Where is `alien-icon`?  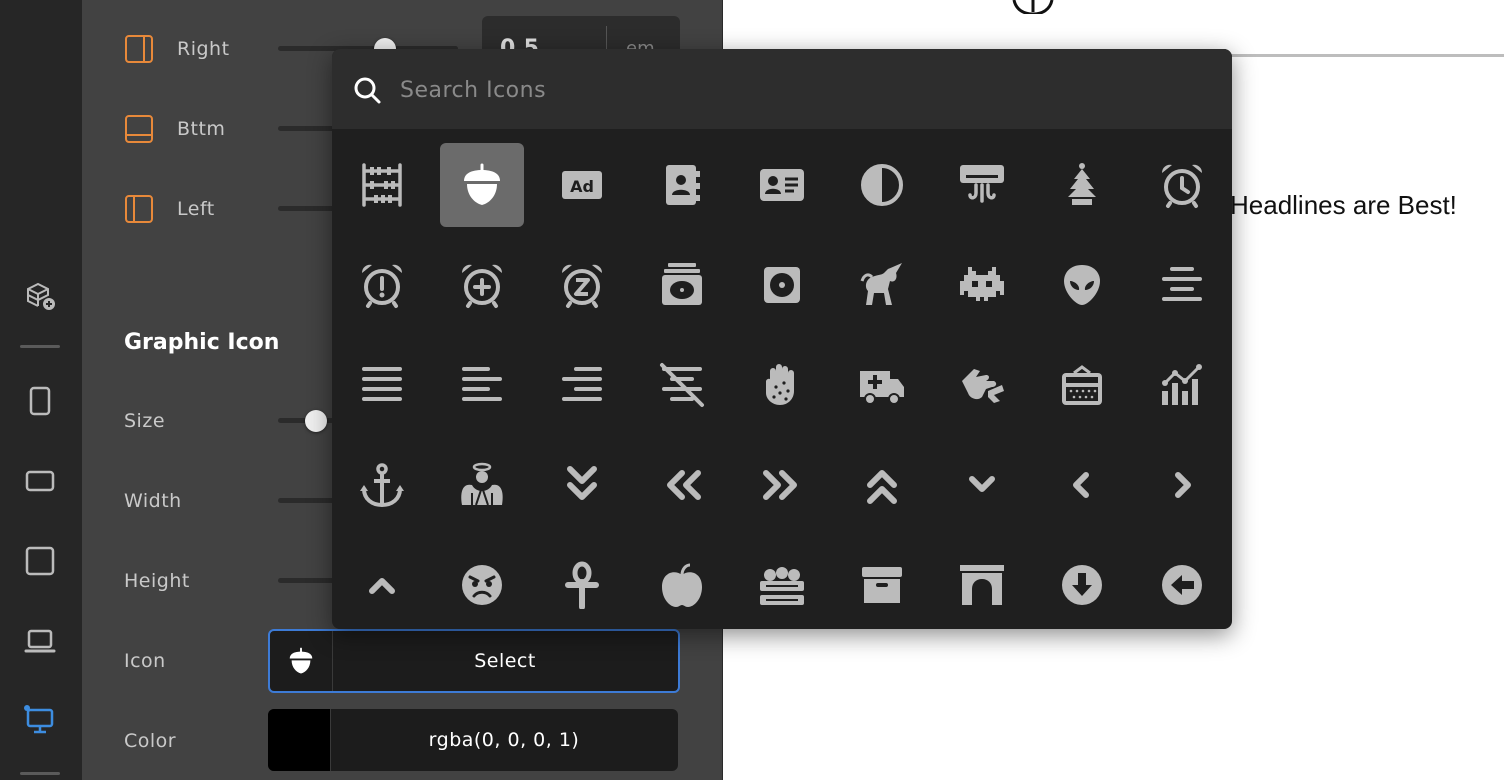
alien-icon is located at coordinates (1082, 285).